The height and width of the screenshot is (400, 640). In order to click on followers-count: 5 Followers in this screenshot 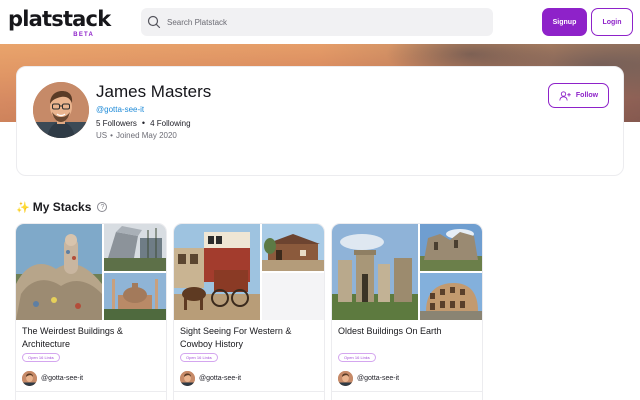, I will do `click(116, 123)`.